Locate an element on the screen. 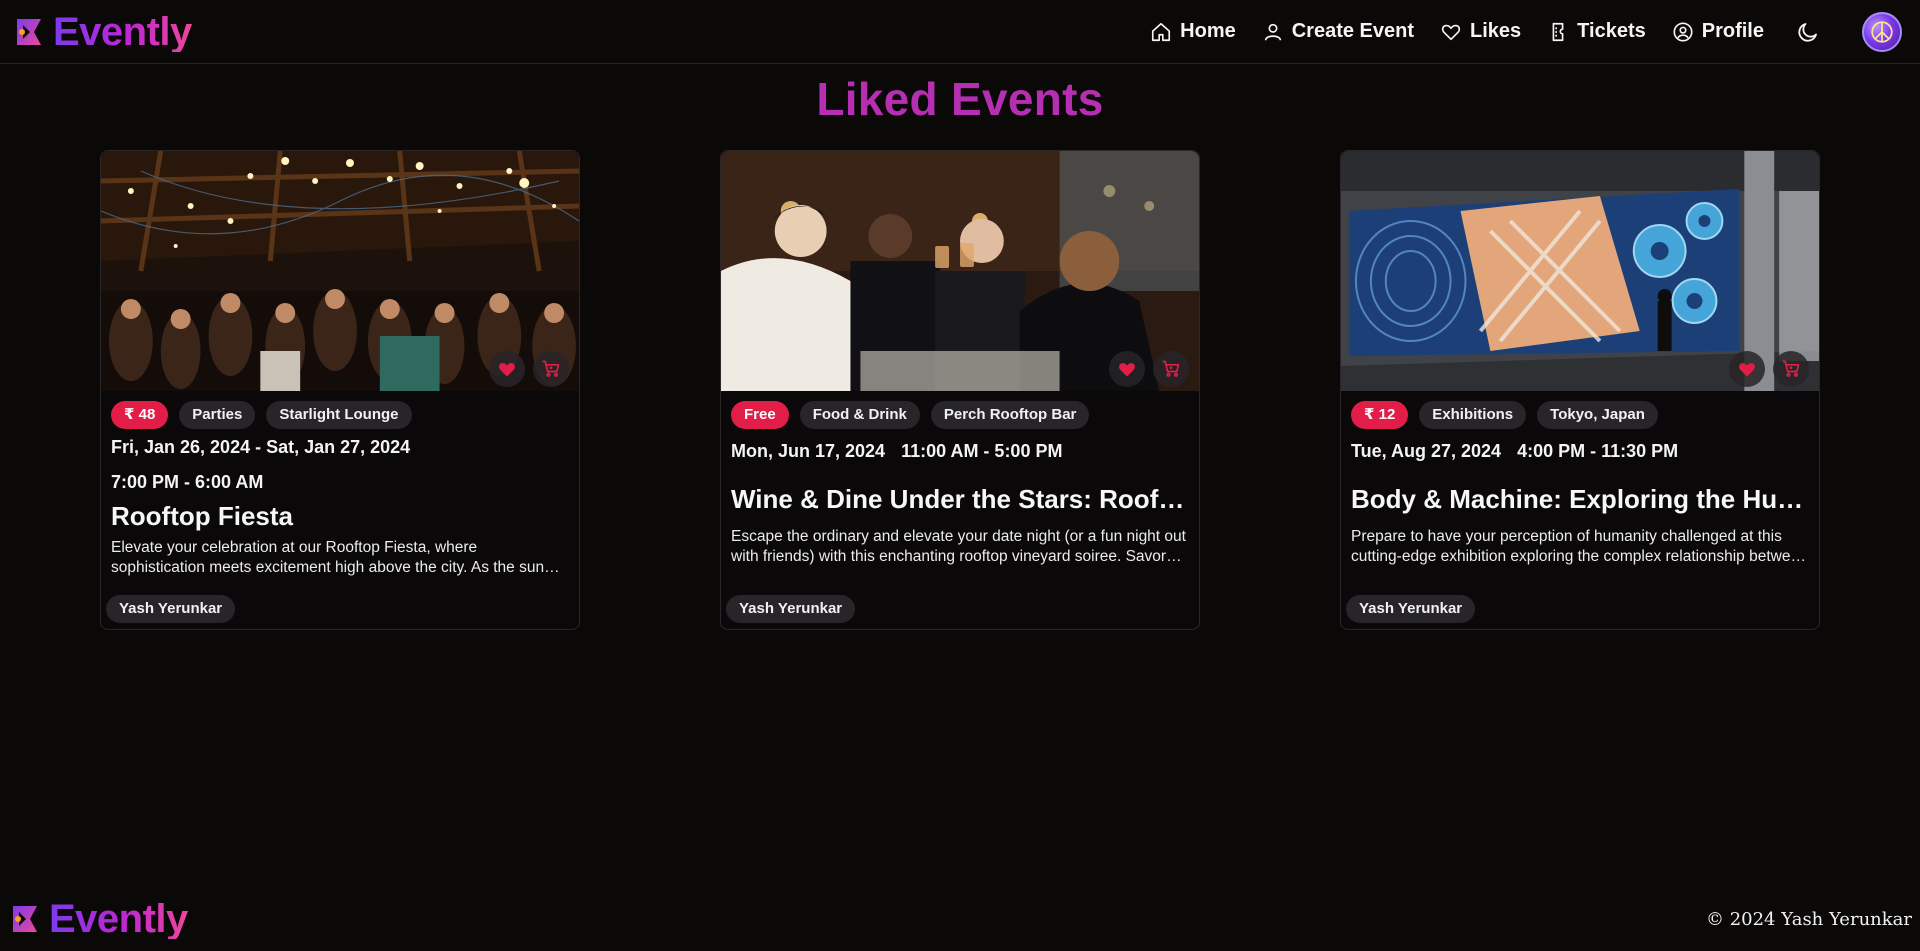  event-tags: Free Food & Drink Perch Rooftop Bar is located at coordinates (960, 410).